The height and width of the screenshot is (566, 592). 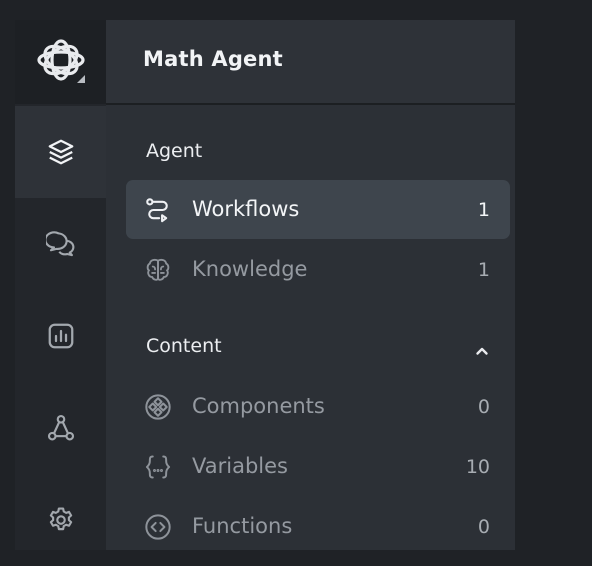 I want to click on gear-icon, so click(x=60, y=519).